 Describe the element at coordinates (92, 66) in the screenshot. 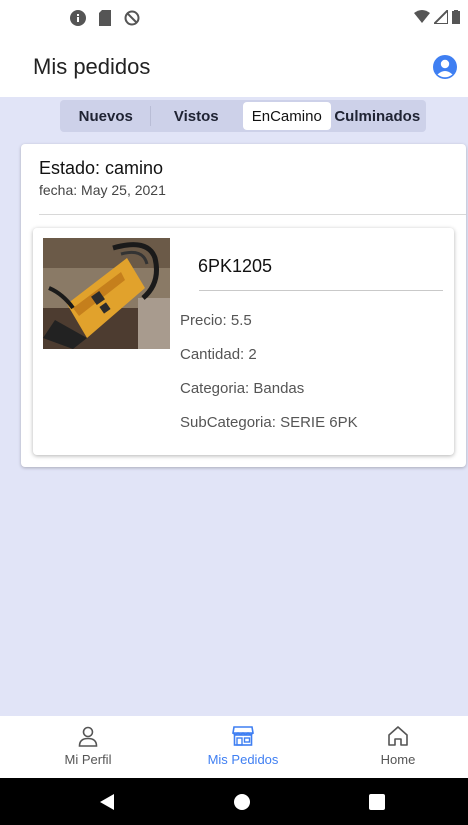

I see `page-title: Mis pedidos` at that location.